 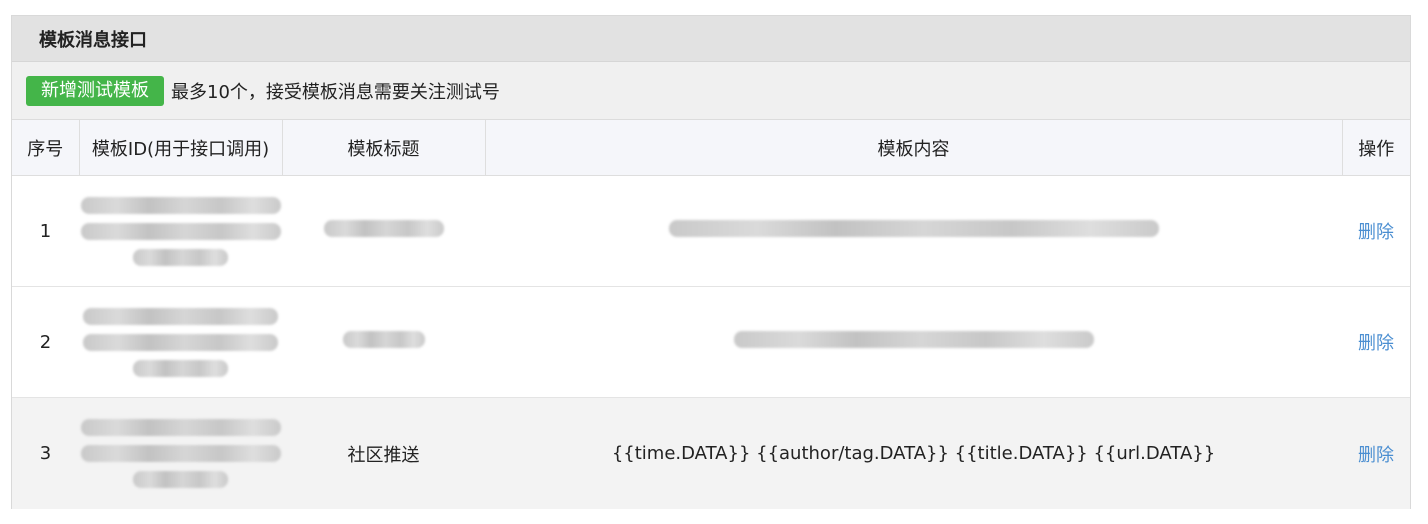 I want to click on toolbar: 新增测试模板 最多10个，接受模板消息需要关注测试号, so click(x=711, y=91).